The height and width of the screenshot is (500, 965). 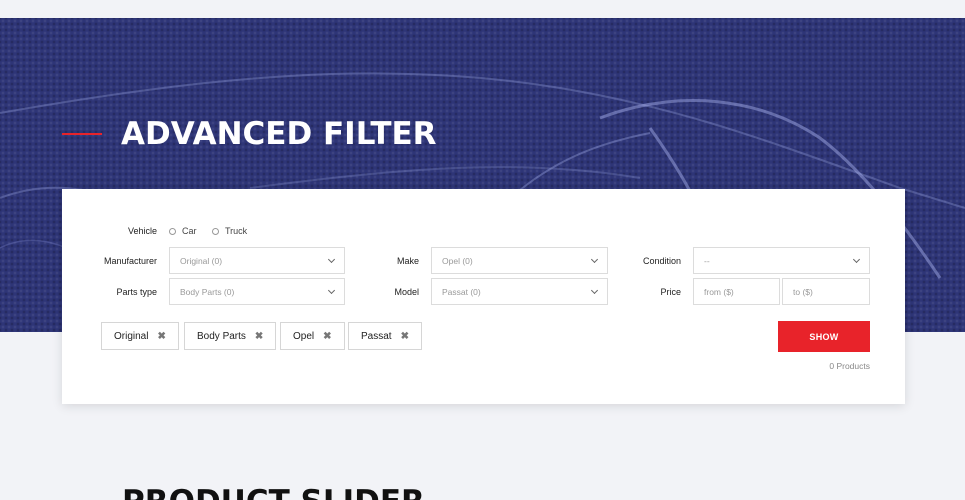 I want to click on condition-select: --, so click(x=781, y=260).